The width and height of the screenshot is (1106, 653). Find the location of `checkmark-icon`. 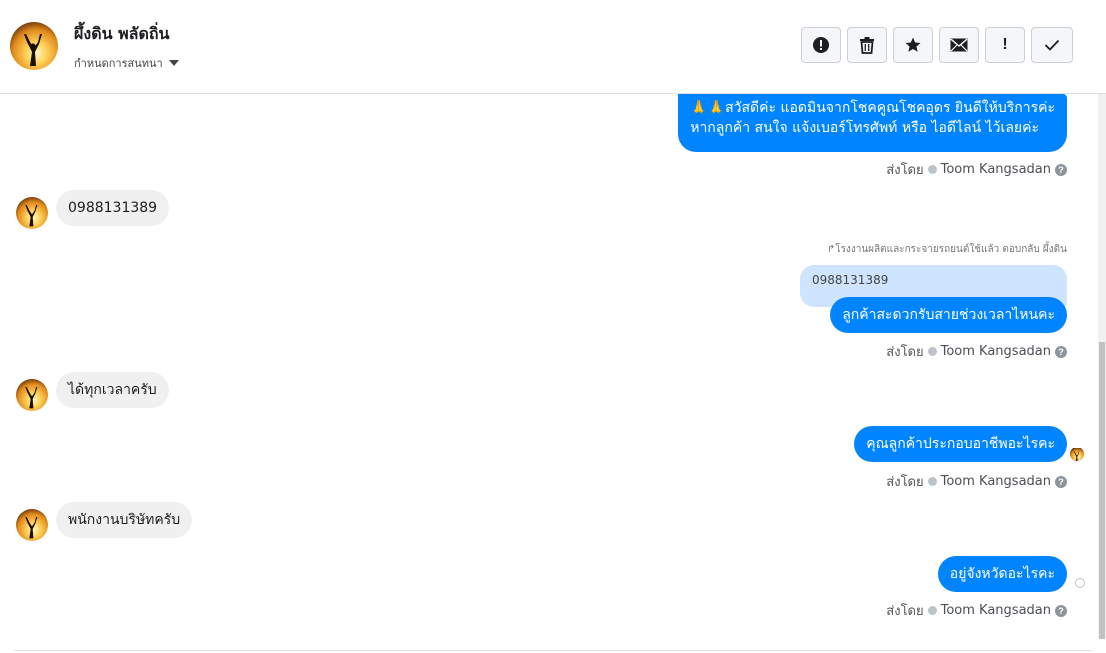

checkmark-icon is located at coordinates (1052, 45).